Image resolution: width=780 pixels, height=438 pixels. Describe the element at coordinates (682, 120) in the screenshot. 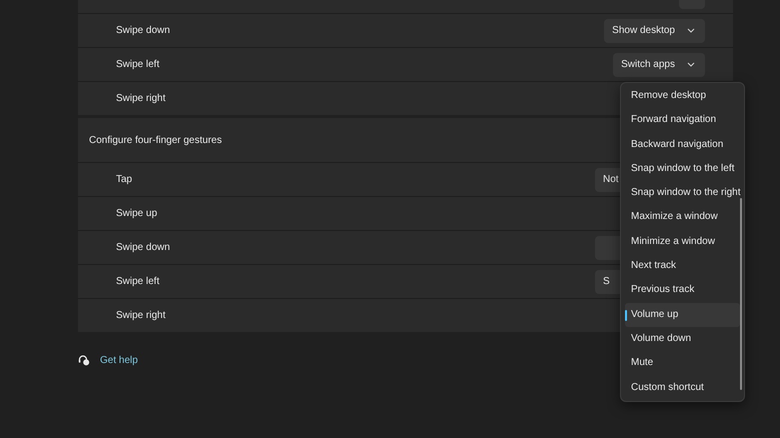

I see `menu-item: Forward navigation` at that location.